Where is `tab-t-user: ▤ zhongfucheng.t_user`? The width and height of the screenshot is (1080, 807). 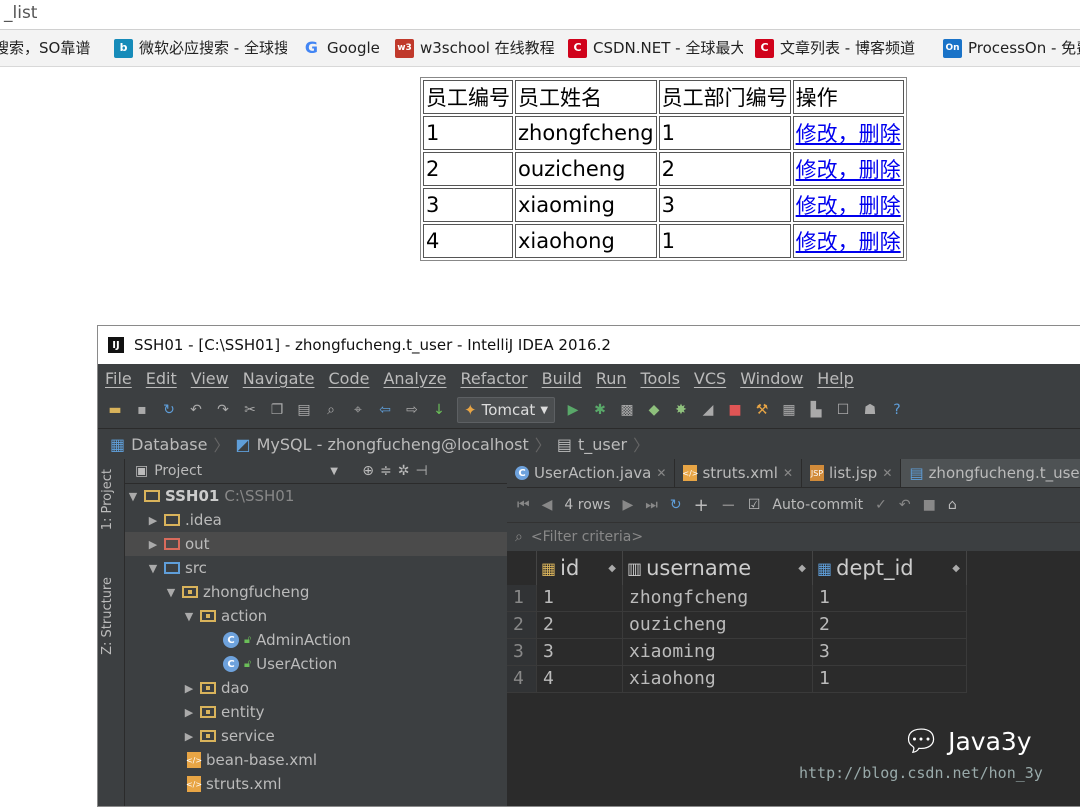 tab-t-user: ▤ zhongfucheng.t_user is located at coordinates (990, 473).